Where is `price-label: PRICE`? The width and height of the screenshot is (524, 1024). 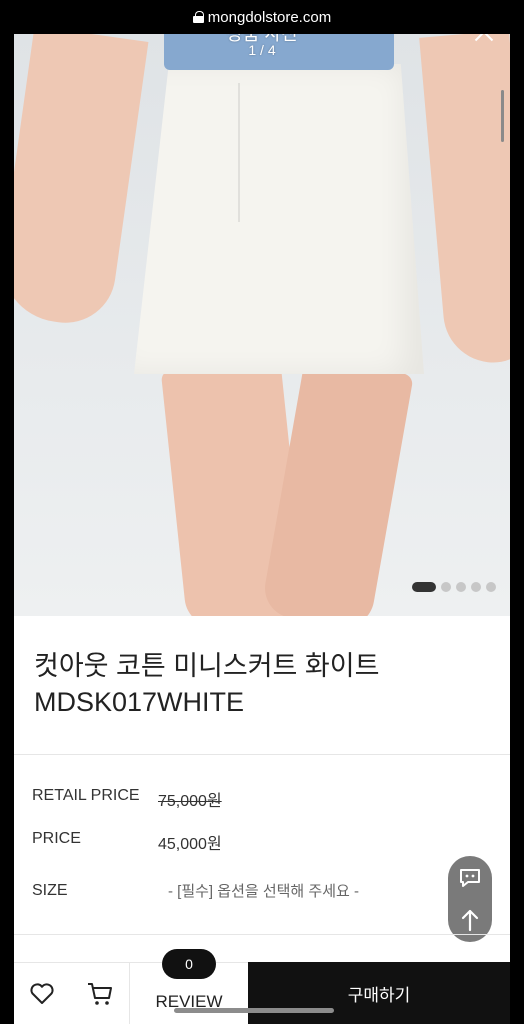 price-label: PRICE is located at coordinates (56, 838).